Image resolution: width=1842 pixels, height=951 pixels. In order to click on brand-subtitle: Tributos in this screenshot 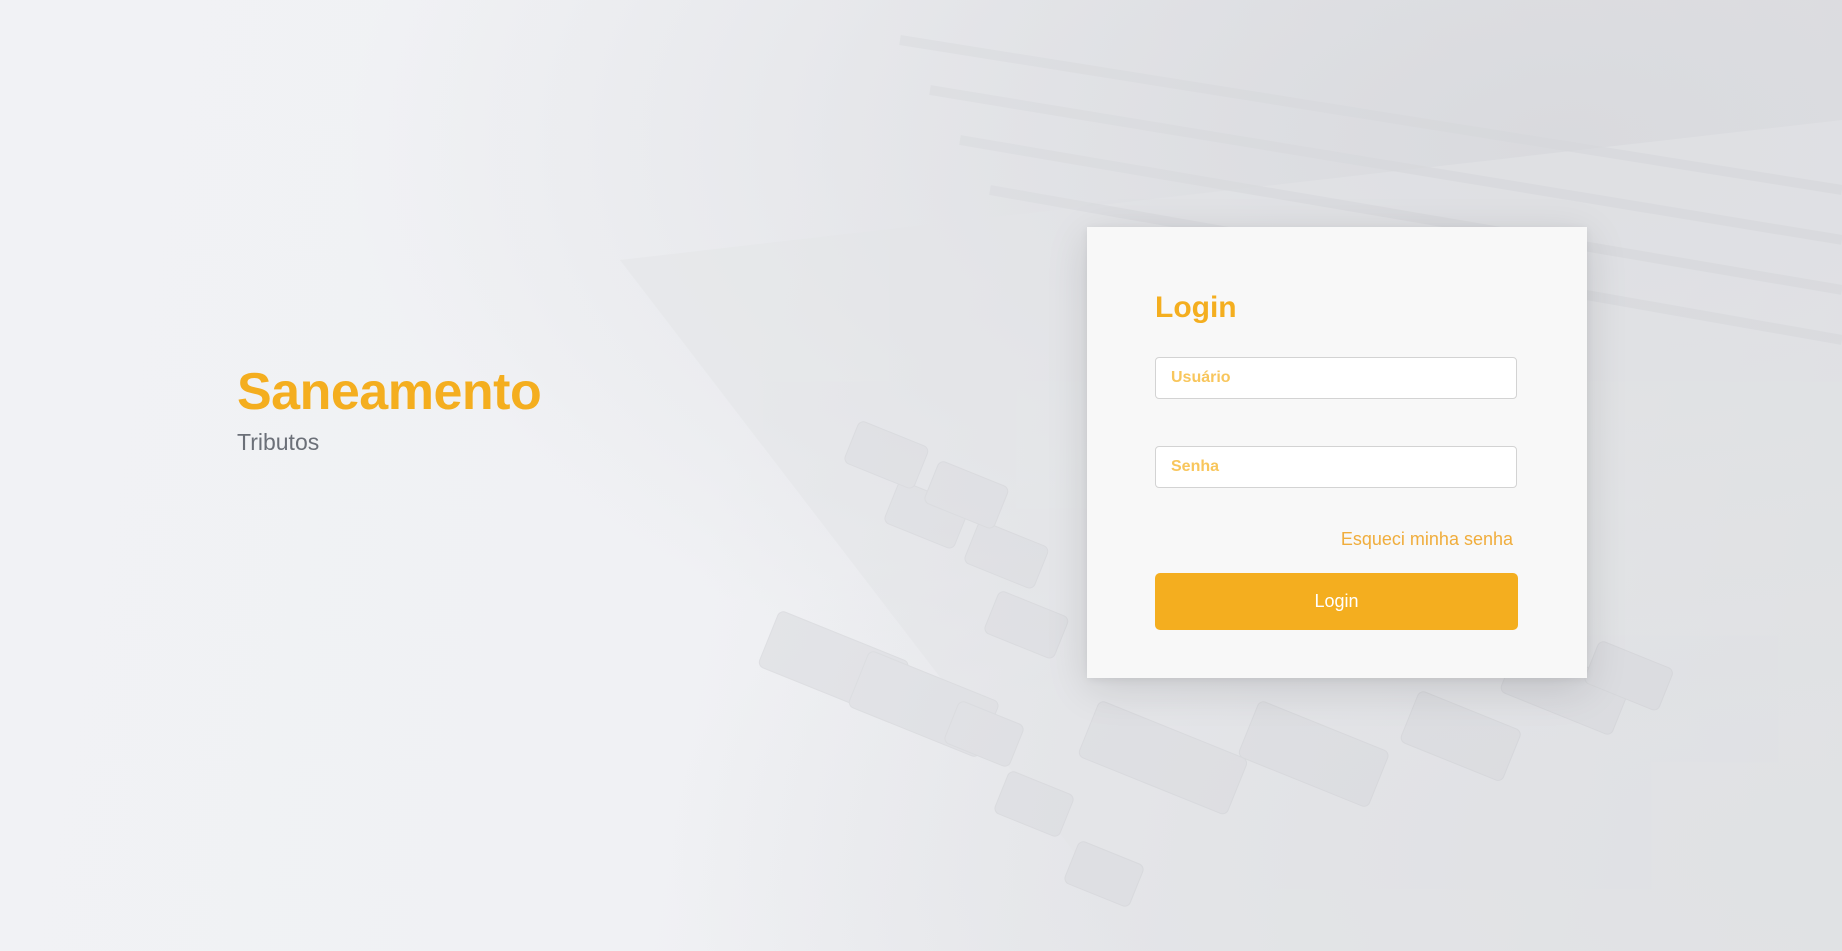, I will do `click(278, 442)`.